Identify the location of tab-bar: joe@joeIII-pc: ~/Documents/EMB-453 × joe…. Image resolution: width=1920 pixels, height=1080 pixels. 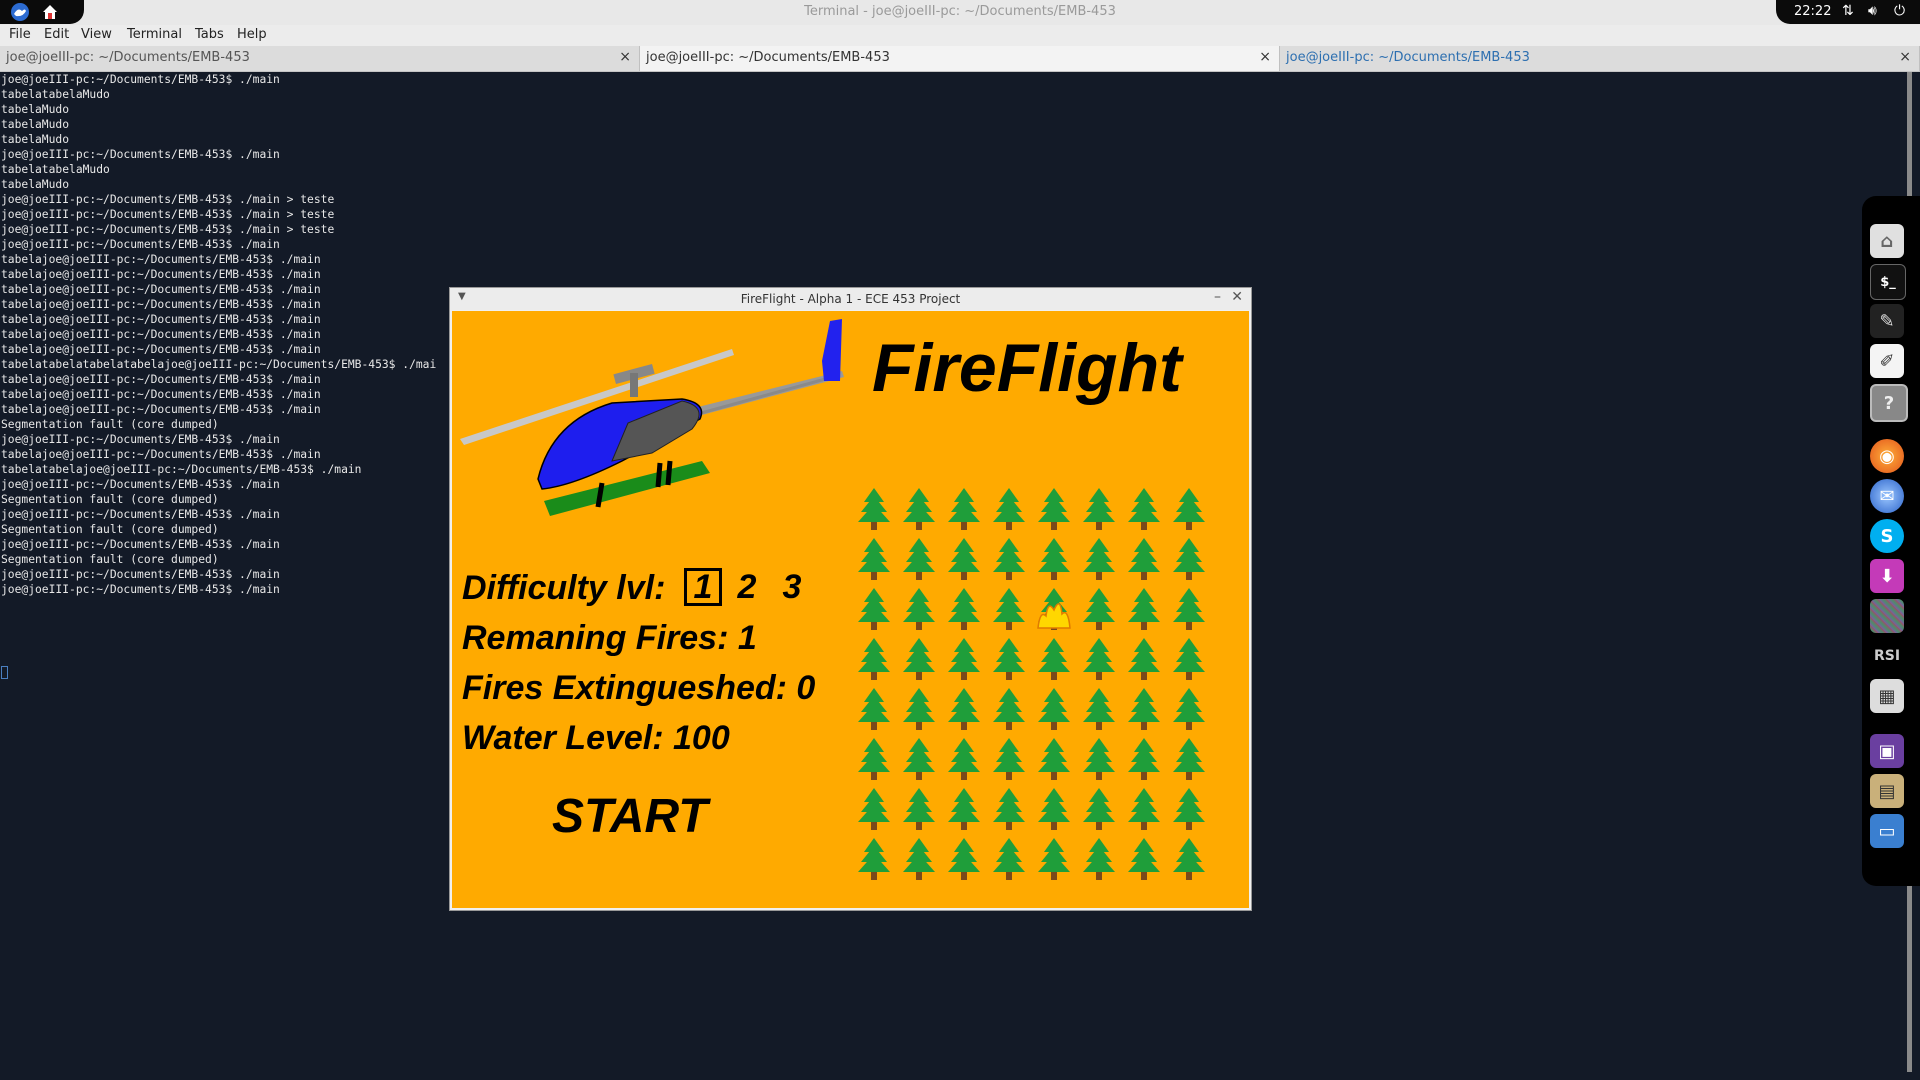
(960, 59).